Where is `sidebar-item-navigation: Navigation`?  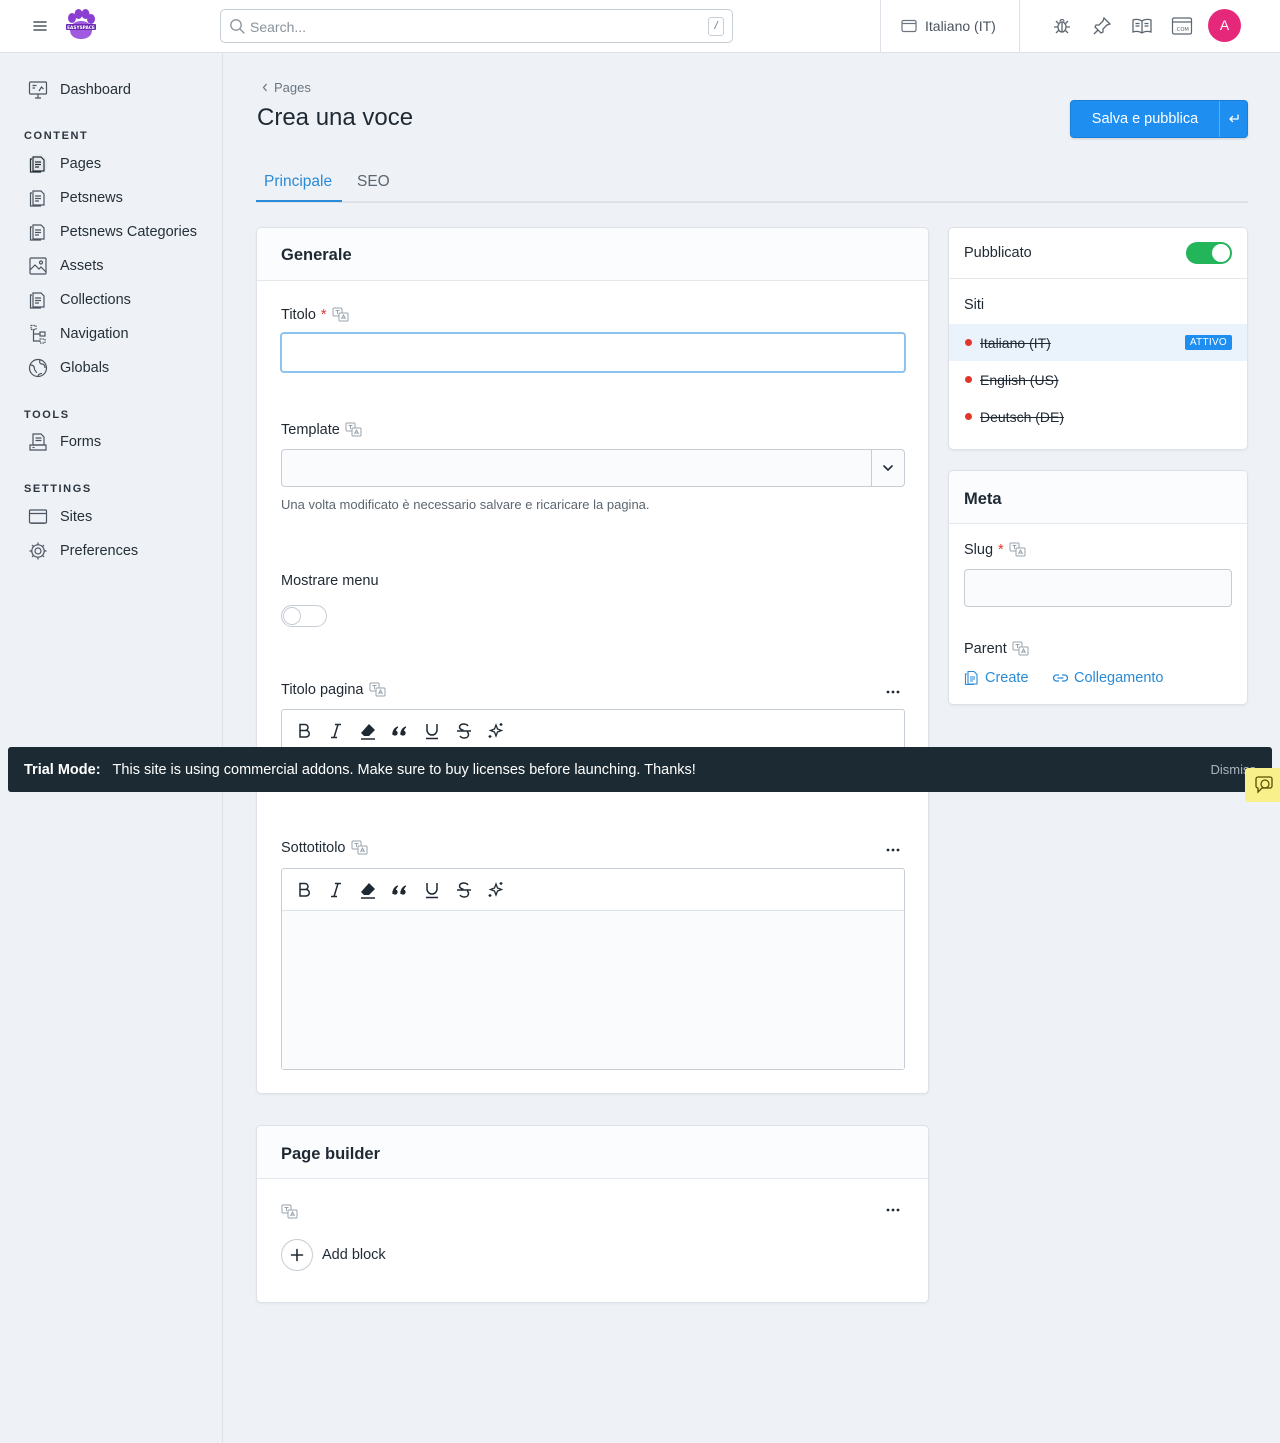 sidebar-item-navigation: Navigation is located at coordinates (78, 334).